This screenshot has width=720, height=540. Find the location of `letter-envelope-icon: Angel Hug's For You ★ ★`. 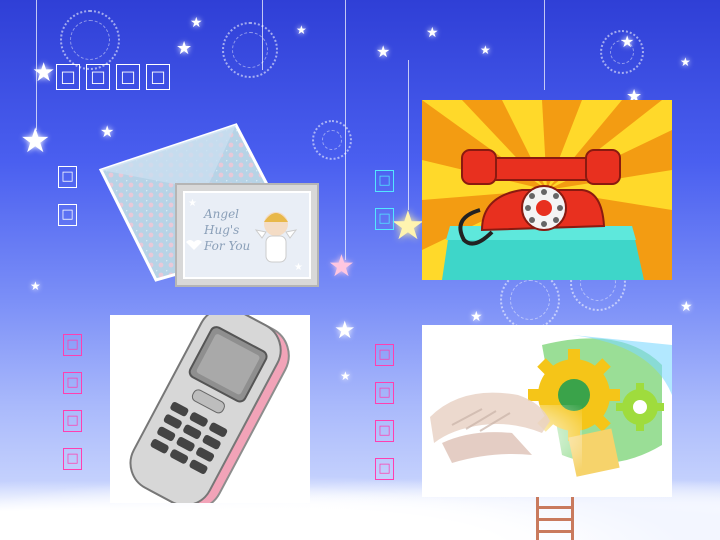

letter-envelope-icon: Angel Hug's For You ★ ★ is located at coordinates (208, 205).